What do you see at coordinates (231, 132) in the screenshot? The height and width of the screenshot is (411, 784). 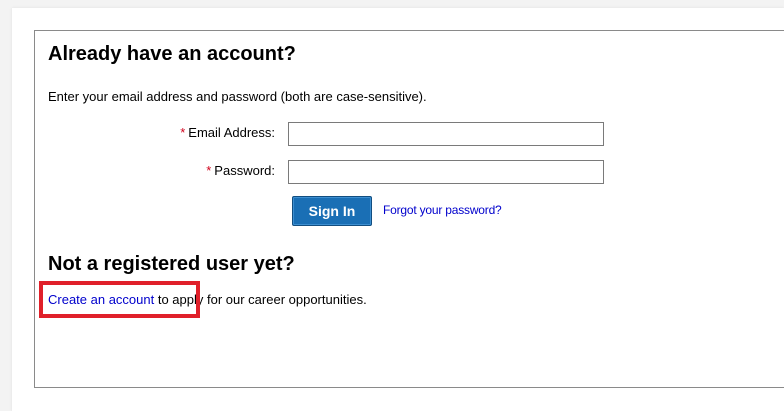 I see `email-label-text: Email Address:` at bounding box center [231, 132].